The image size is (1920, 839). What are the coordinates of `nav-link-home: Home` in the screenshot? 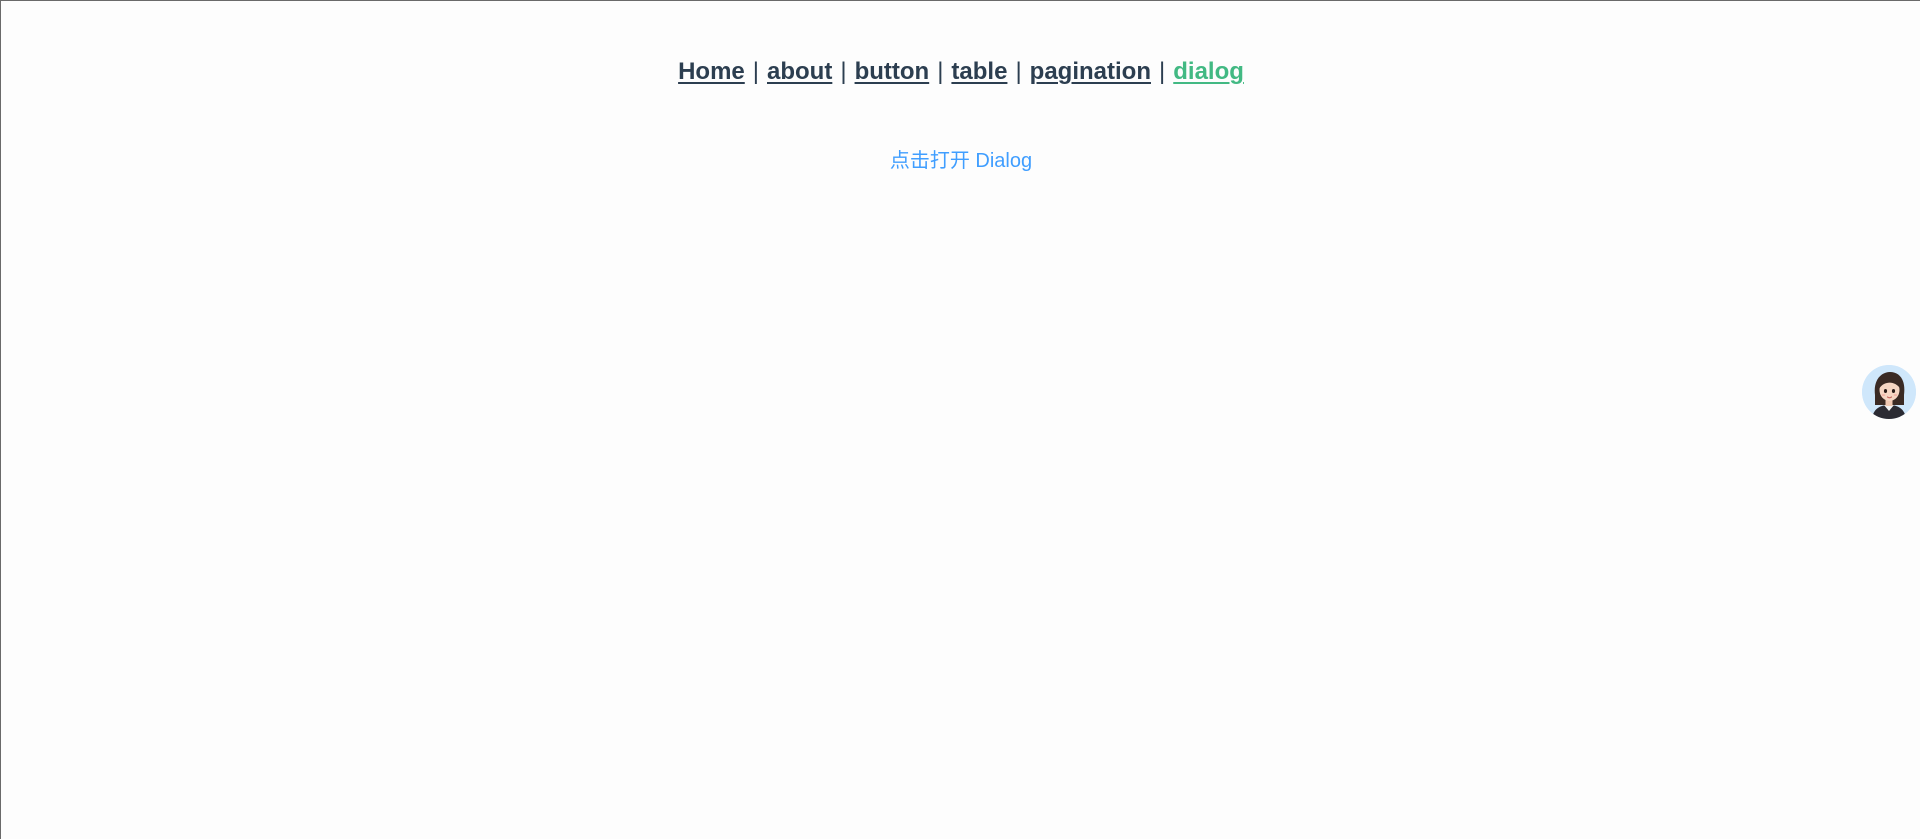 It's located at (711, 71).